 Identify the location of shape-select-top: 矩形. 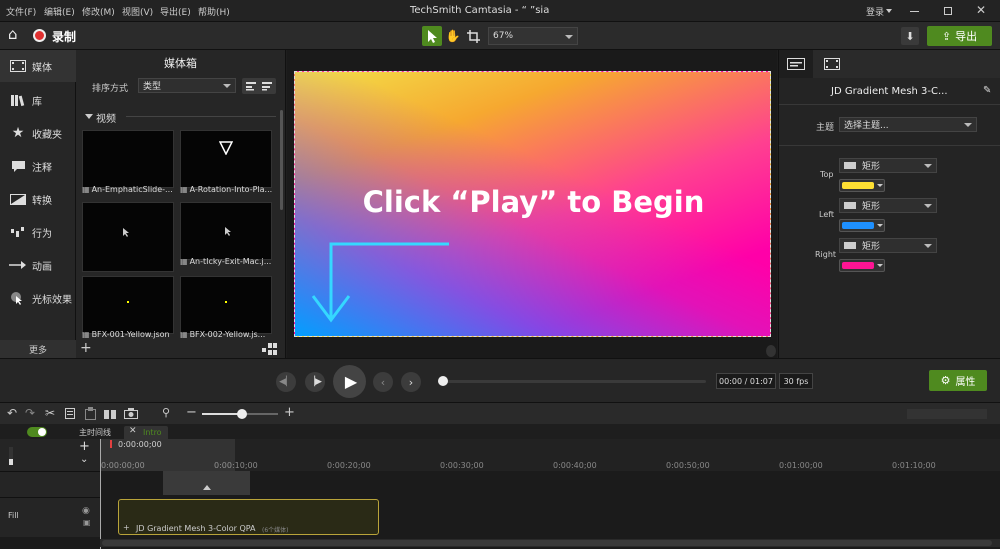
(888, 165).